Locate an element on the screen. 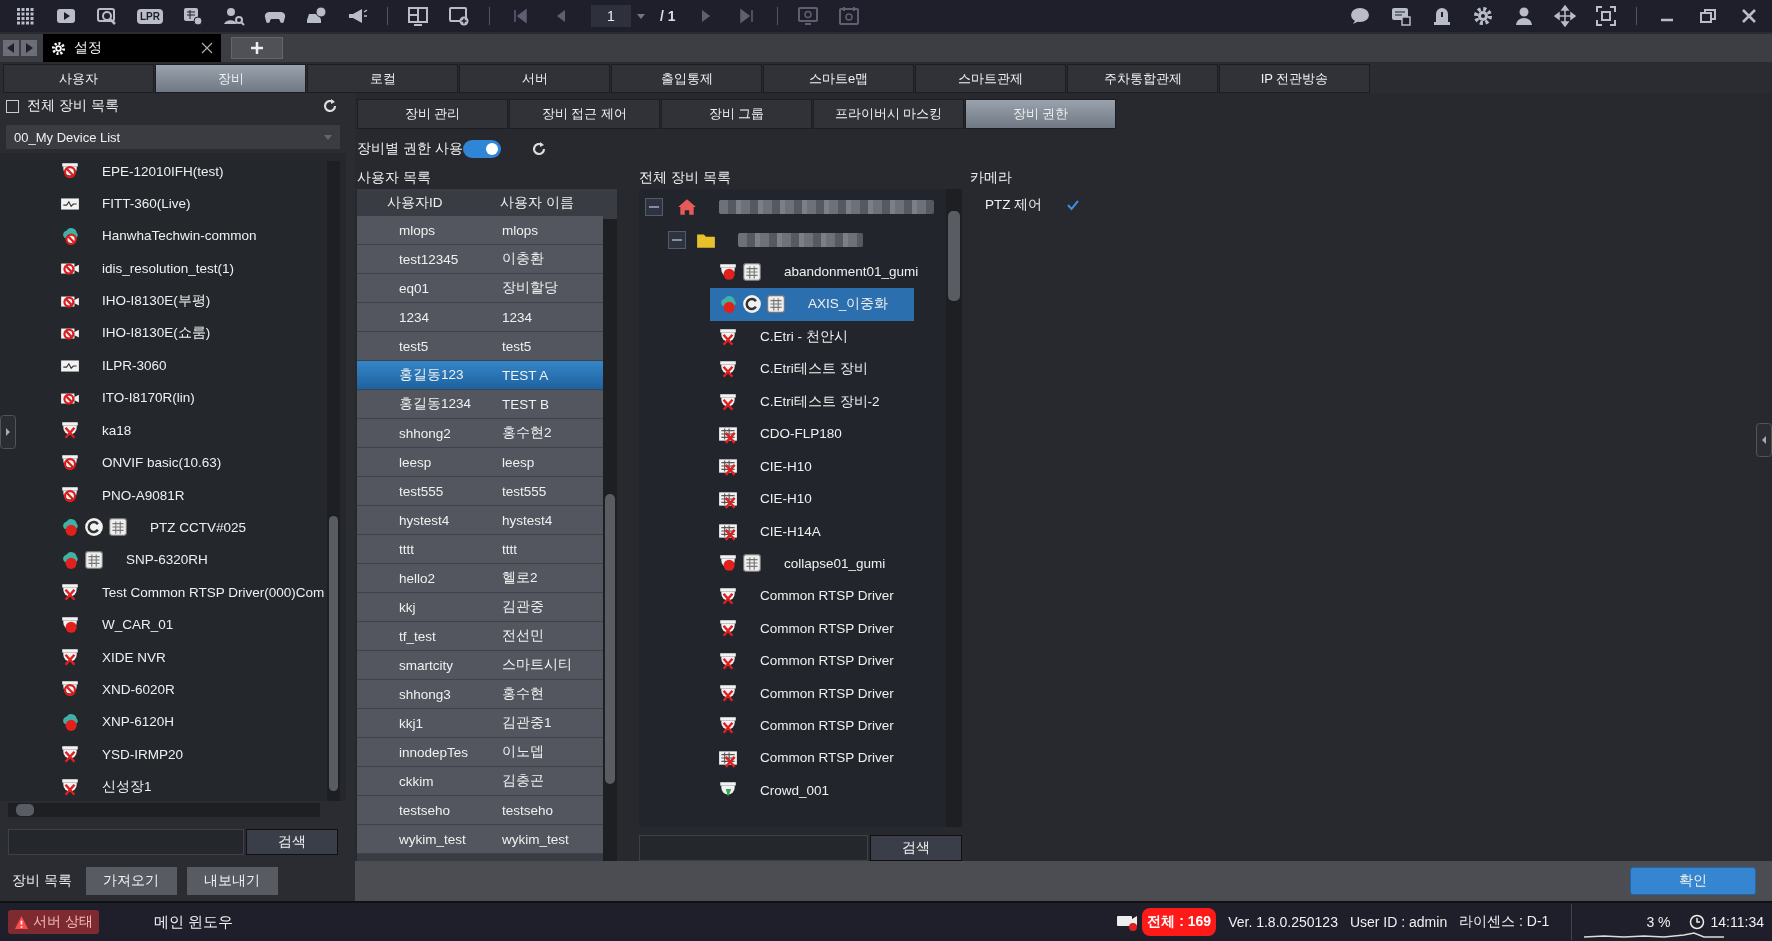 This screenshot has width=1772, height=941. device-list-item: Test Common RTSP Driver(000)Com is located at coordinates (191, 592).